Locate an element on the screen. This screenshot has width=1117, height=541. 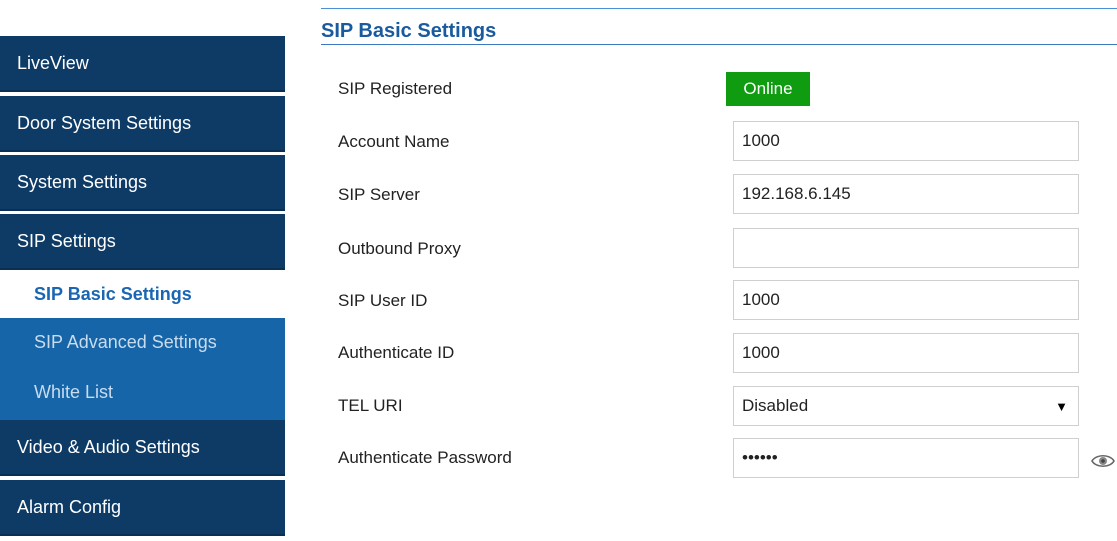
sidebar-item-label: Door System Settings is located at coordinates (104, 122).